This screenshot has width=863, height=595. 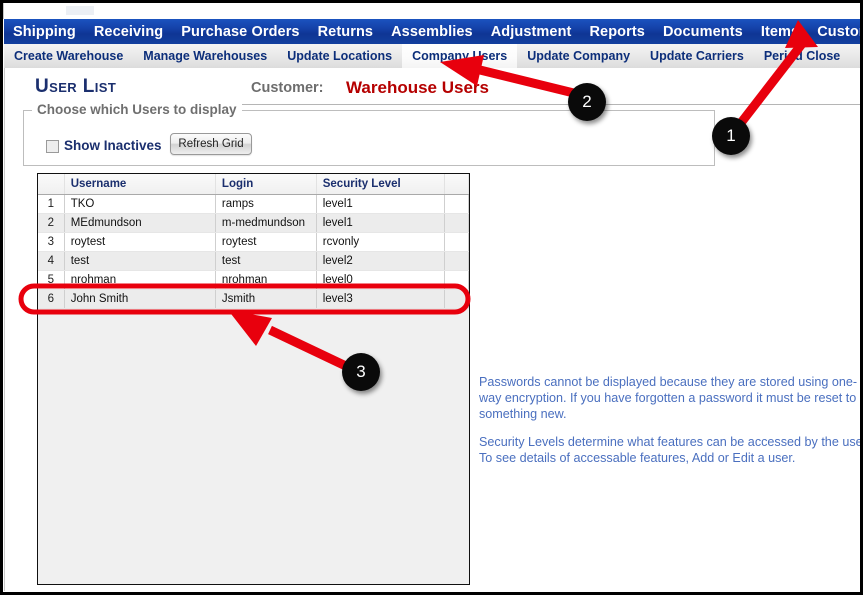 What do you see at coordinates (51, 261) in the screenshot?
I see `cell-num: 4` at bounding box center [51, 261].